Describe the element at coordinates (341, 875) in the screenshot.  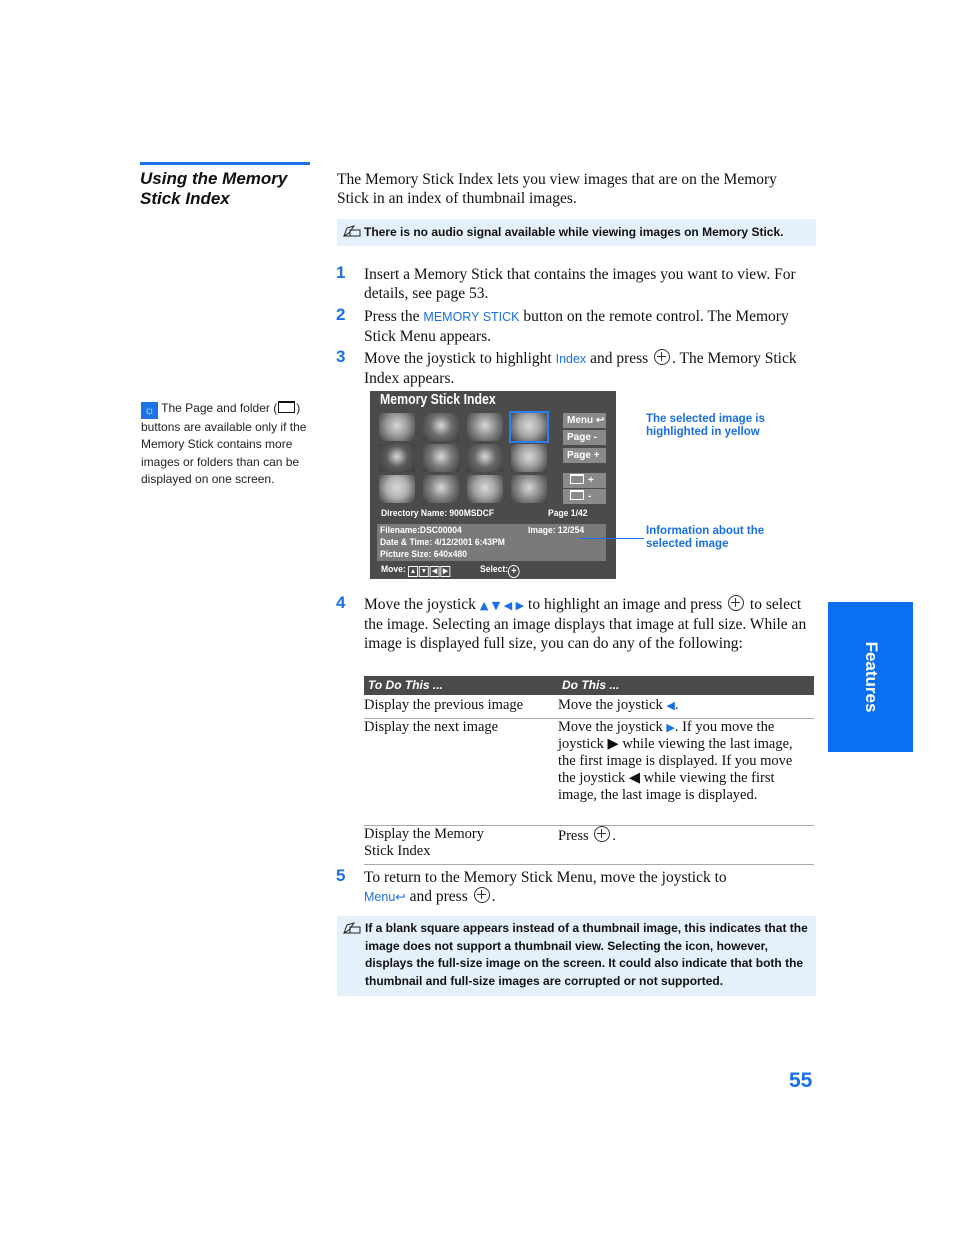
I see `step-number: 5` at that location.